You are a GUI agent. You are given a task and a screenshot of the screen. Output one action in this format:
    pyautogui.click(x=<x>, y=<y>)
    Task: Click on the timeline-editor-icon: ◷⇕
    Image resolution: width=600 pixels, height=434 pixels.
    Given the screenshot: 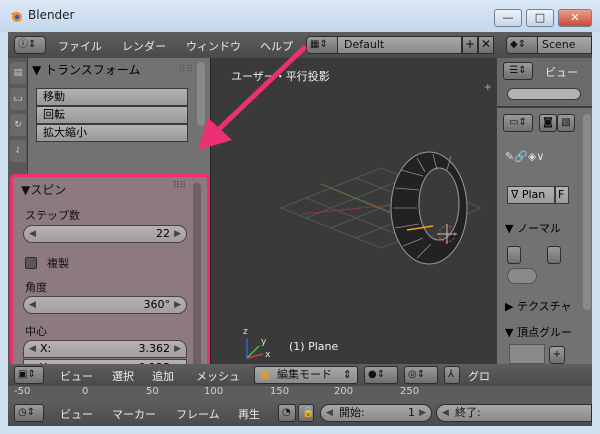 What is the action you would take?
    pyautogui.click(x=29, y=413)
    